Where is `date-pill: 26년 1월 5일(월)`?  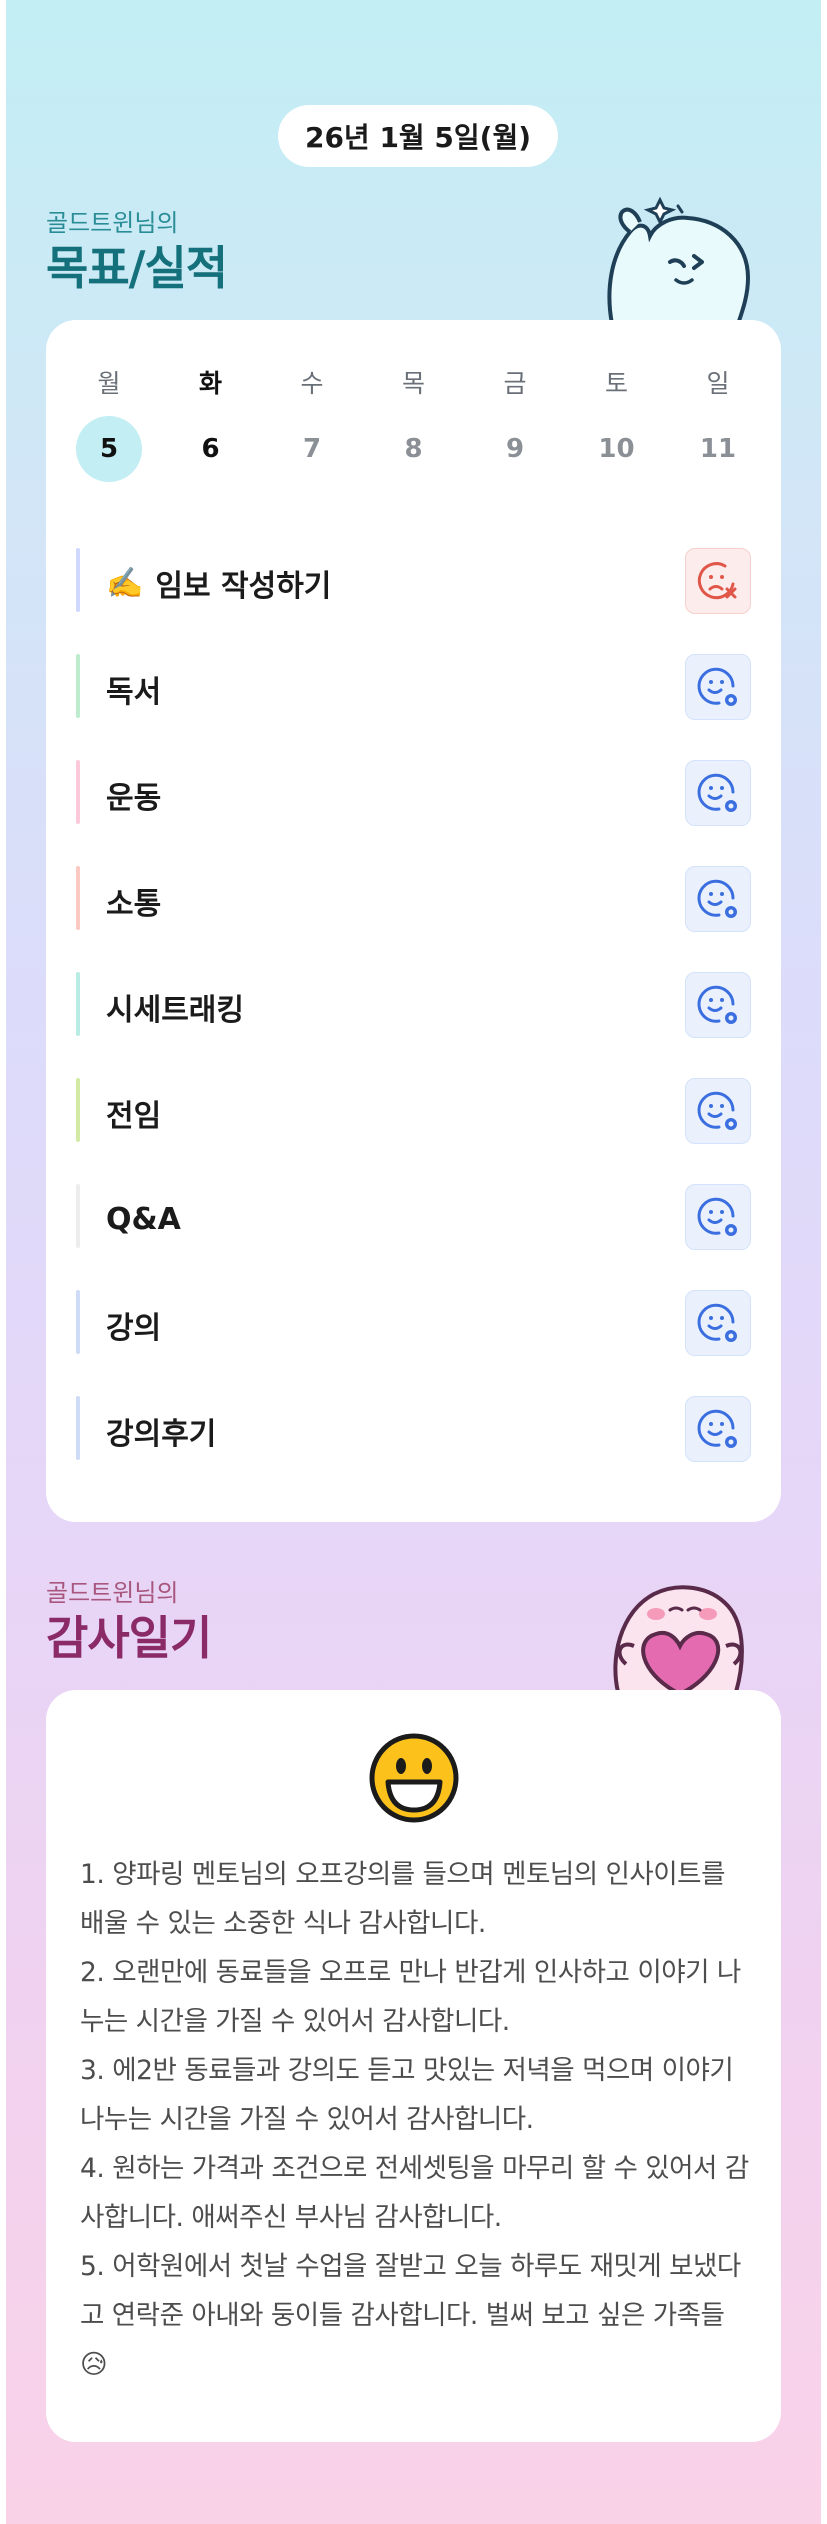 date-pill: 26년 1월 5일(월) is located at coordinates (418, 136).